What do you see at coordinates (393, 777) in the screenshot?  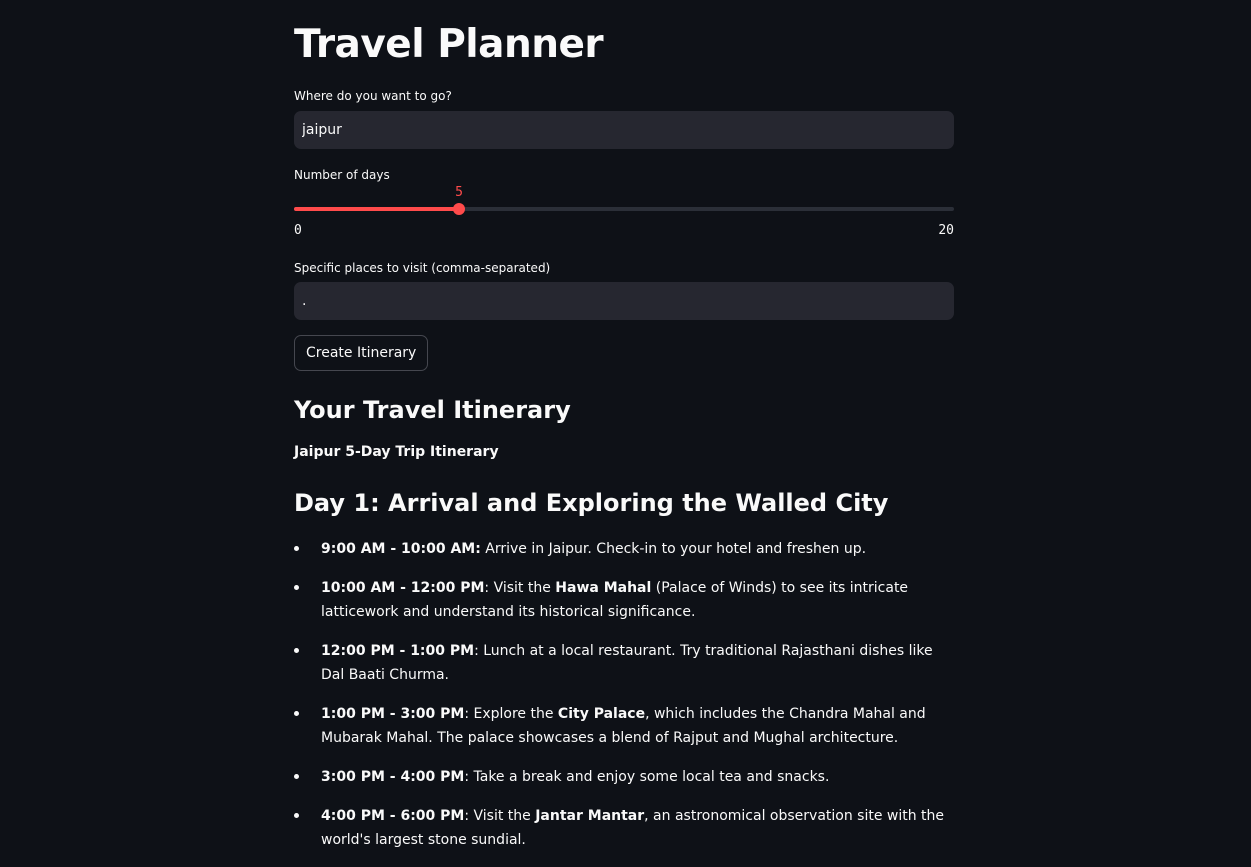 I see `item-time: 3:00 PM - 4:00 PM` at bounding box center [393, 777].